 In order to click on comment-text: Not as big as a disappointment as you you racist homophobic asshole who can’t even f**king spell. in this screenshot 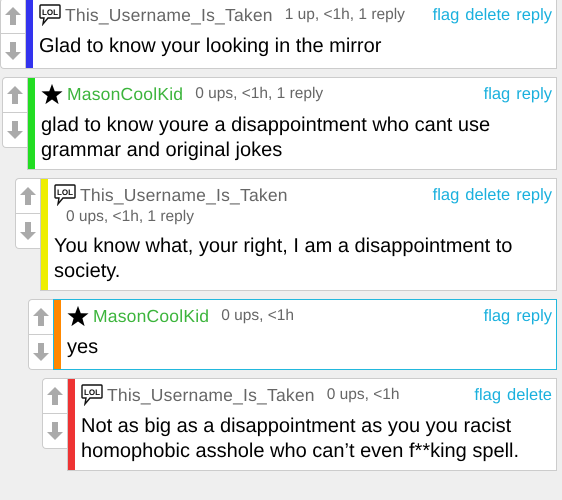, I will do `click(300, 439)`.